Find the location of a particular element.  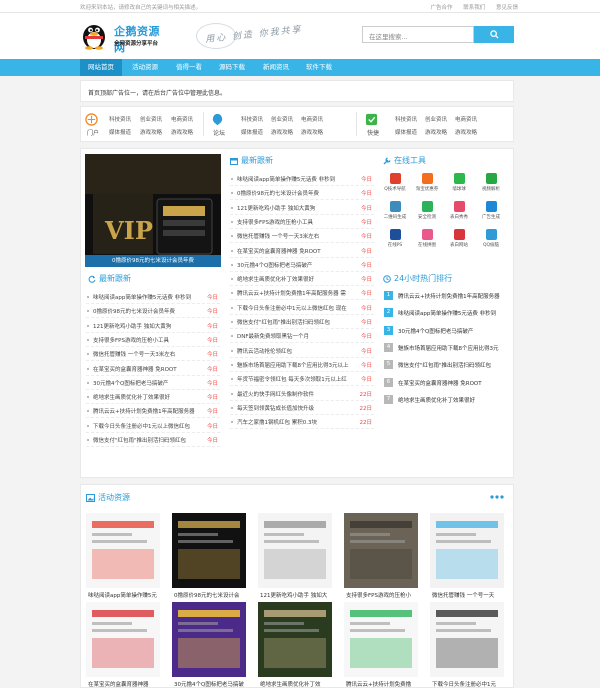

rank-title: 味哒阅读app简单操作赚5元话费 非秒到 is located at coordinates (447, 313).